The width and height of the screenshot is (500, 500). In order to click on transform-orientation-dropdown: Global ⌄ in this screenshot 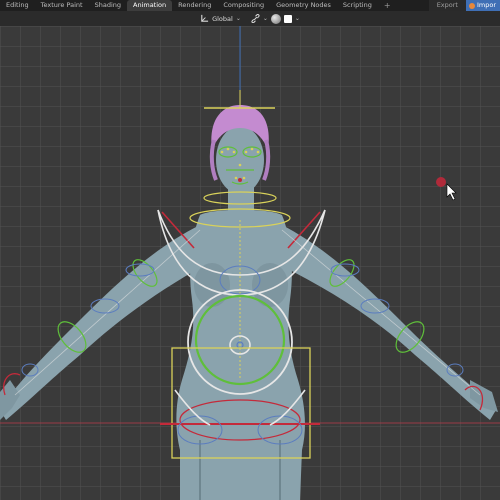, I will do `click(220, 18)`.